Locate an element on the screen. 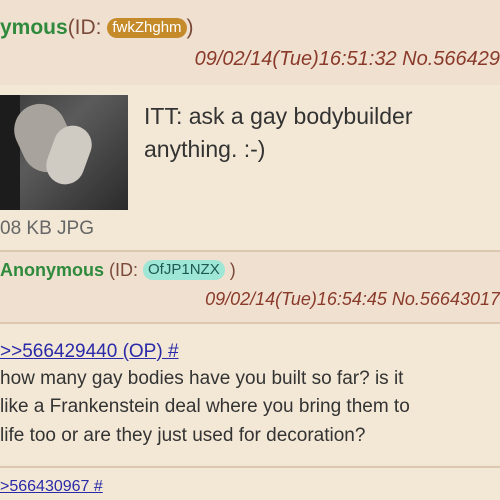 The width and height of the screenshot is (500, 500). post1-thumbnail is located at coordinates (64, 152).